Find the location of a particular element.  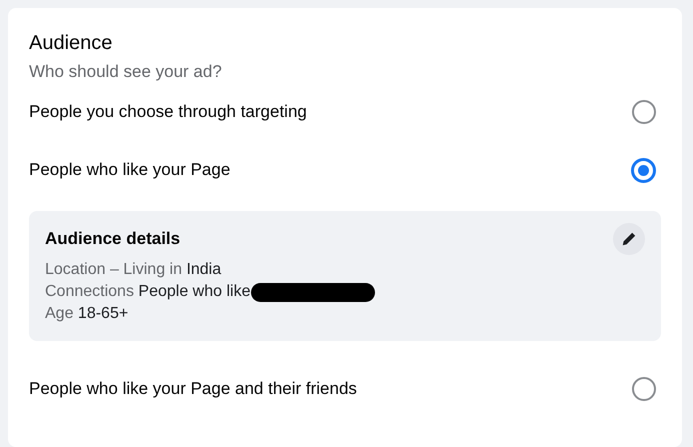

detail-text: Connections People who like is located at coordinates (147, 292).